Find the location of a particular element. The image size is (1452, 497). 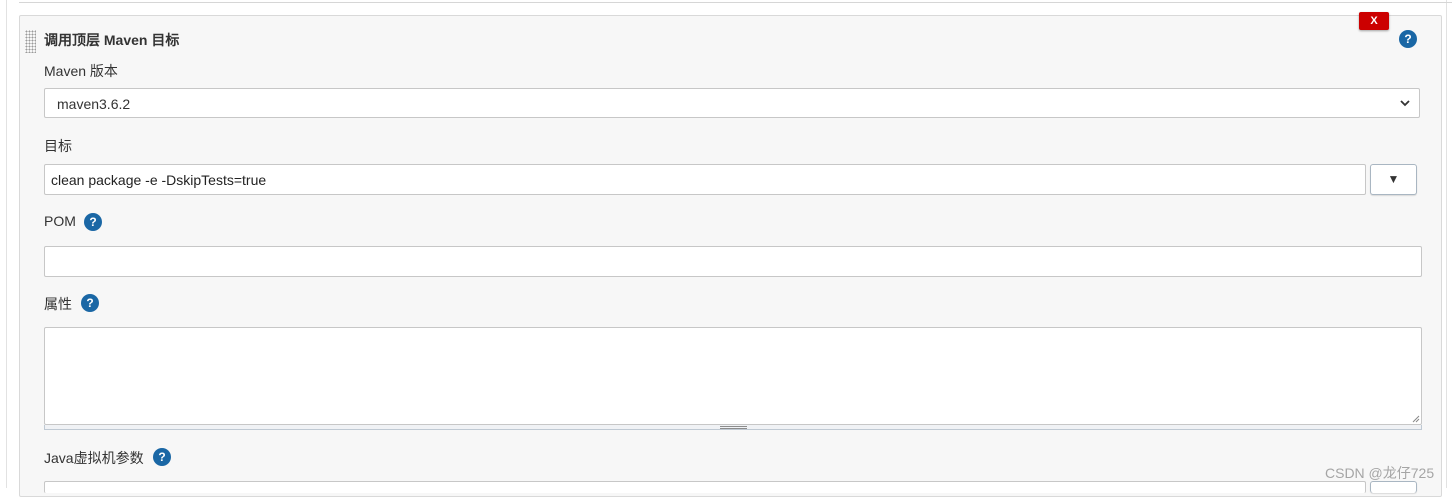

pom-help-icon: ? is located at coordinates (93, 222).